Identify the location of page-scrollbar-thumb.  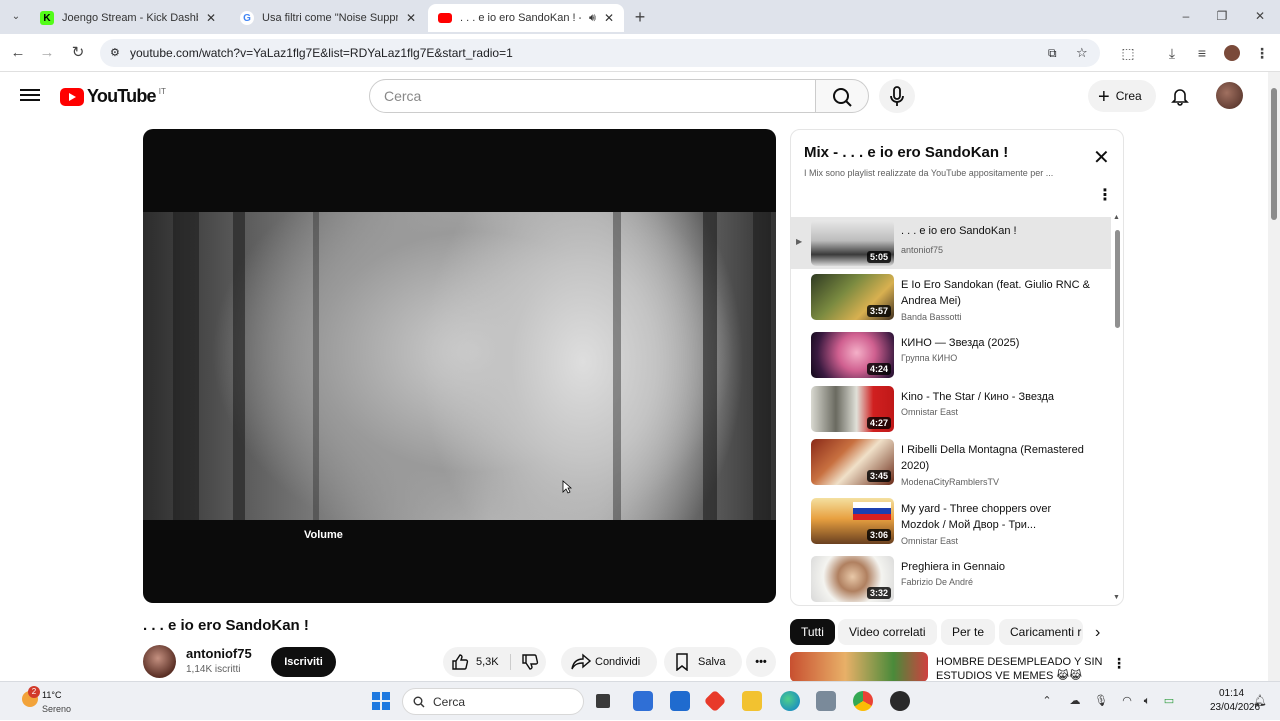
(1274, 154).